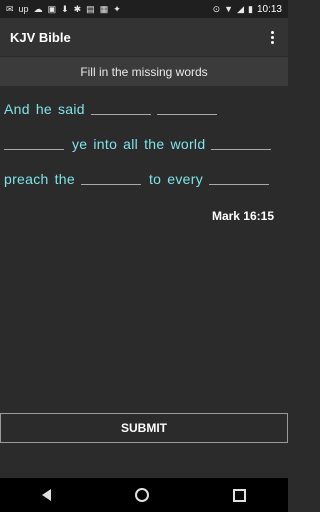 The image size is (320, 512). I want to click on verse-word: to, so click(155, 179).